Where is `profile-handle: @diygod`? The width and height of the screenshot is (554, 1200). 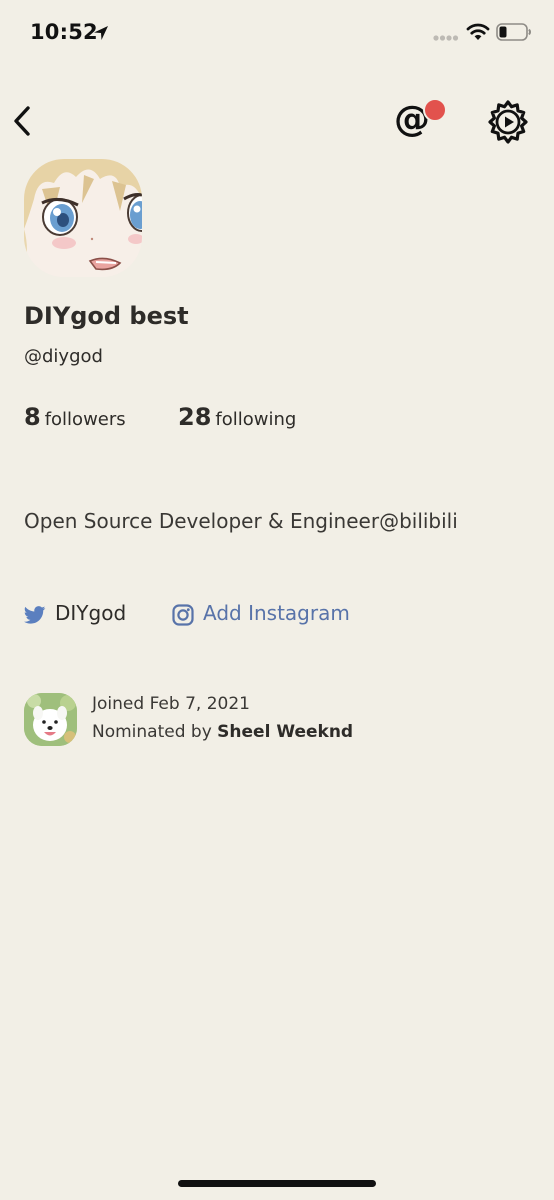
profile-handle: @diygod is located at coordinates (63, 356).